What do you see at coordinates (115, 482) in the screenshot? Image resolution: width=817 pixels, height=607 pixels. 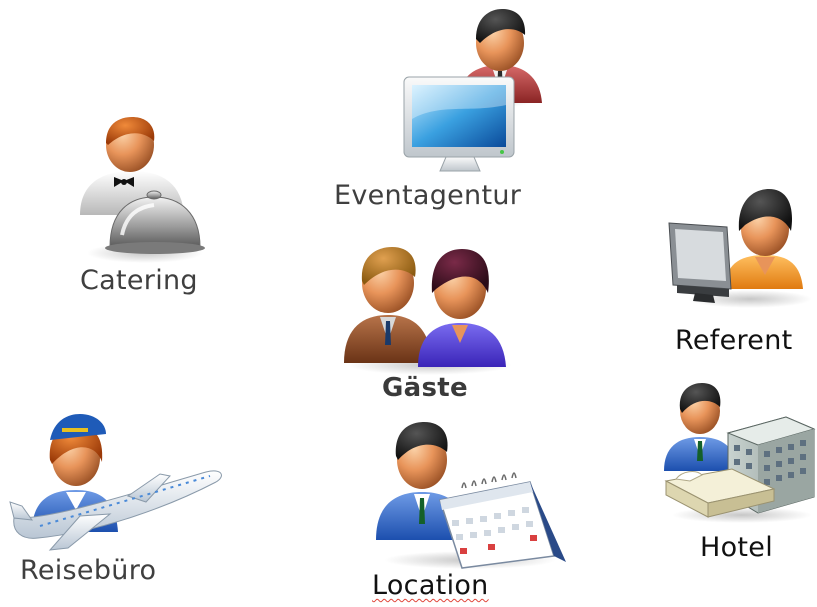 I see `flight-attendant-with-airplane-icon` at bounding box center [115, 482].